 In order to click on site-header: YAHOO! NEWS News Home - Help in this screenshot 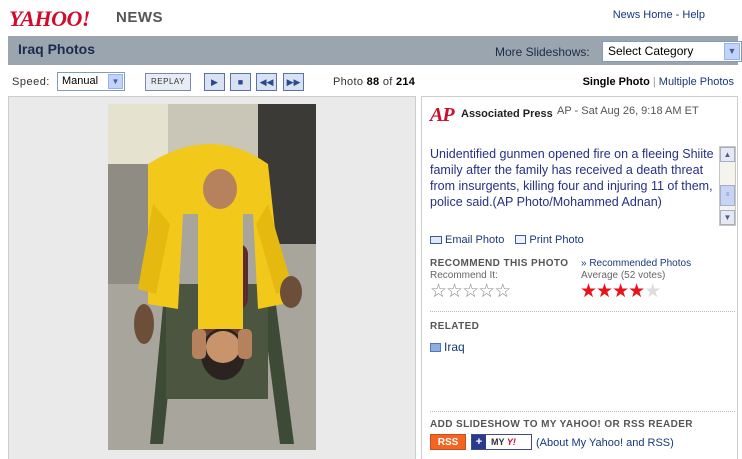, I will do `click(371, 17)`.